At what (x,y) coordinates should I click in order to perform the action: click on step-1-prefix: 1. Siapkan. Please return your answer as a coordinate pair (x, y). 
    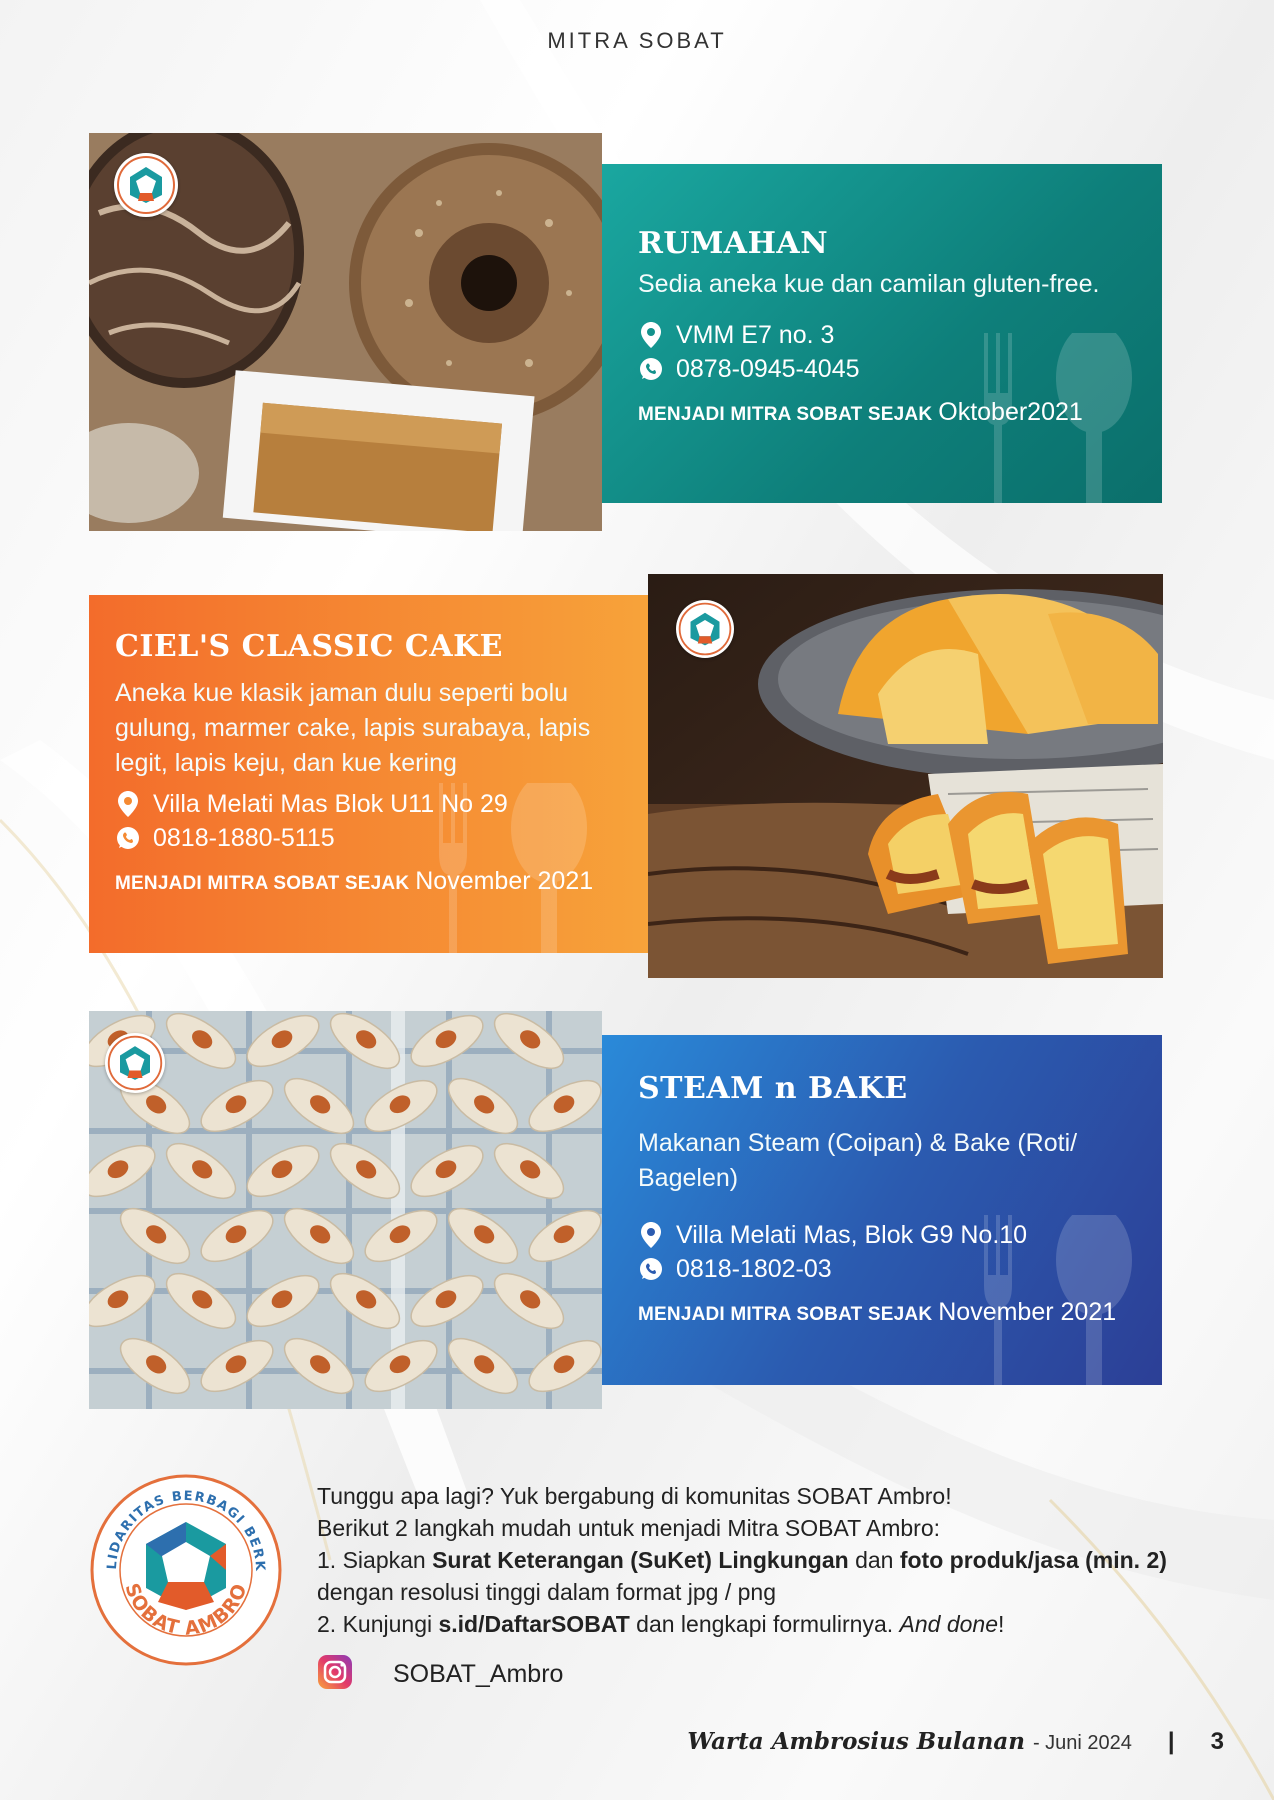
    Looking at the image, I should click on (375, 1560).